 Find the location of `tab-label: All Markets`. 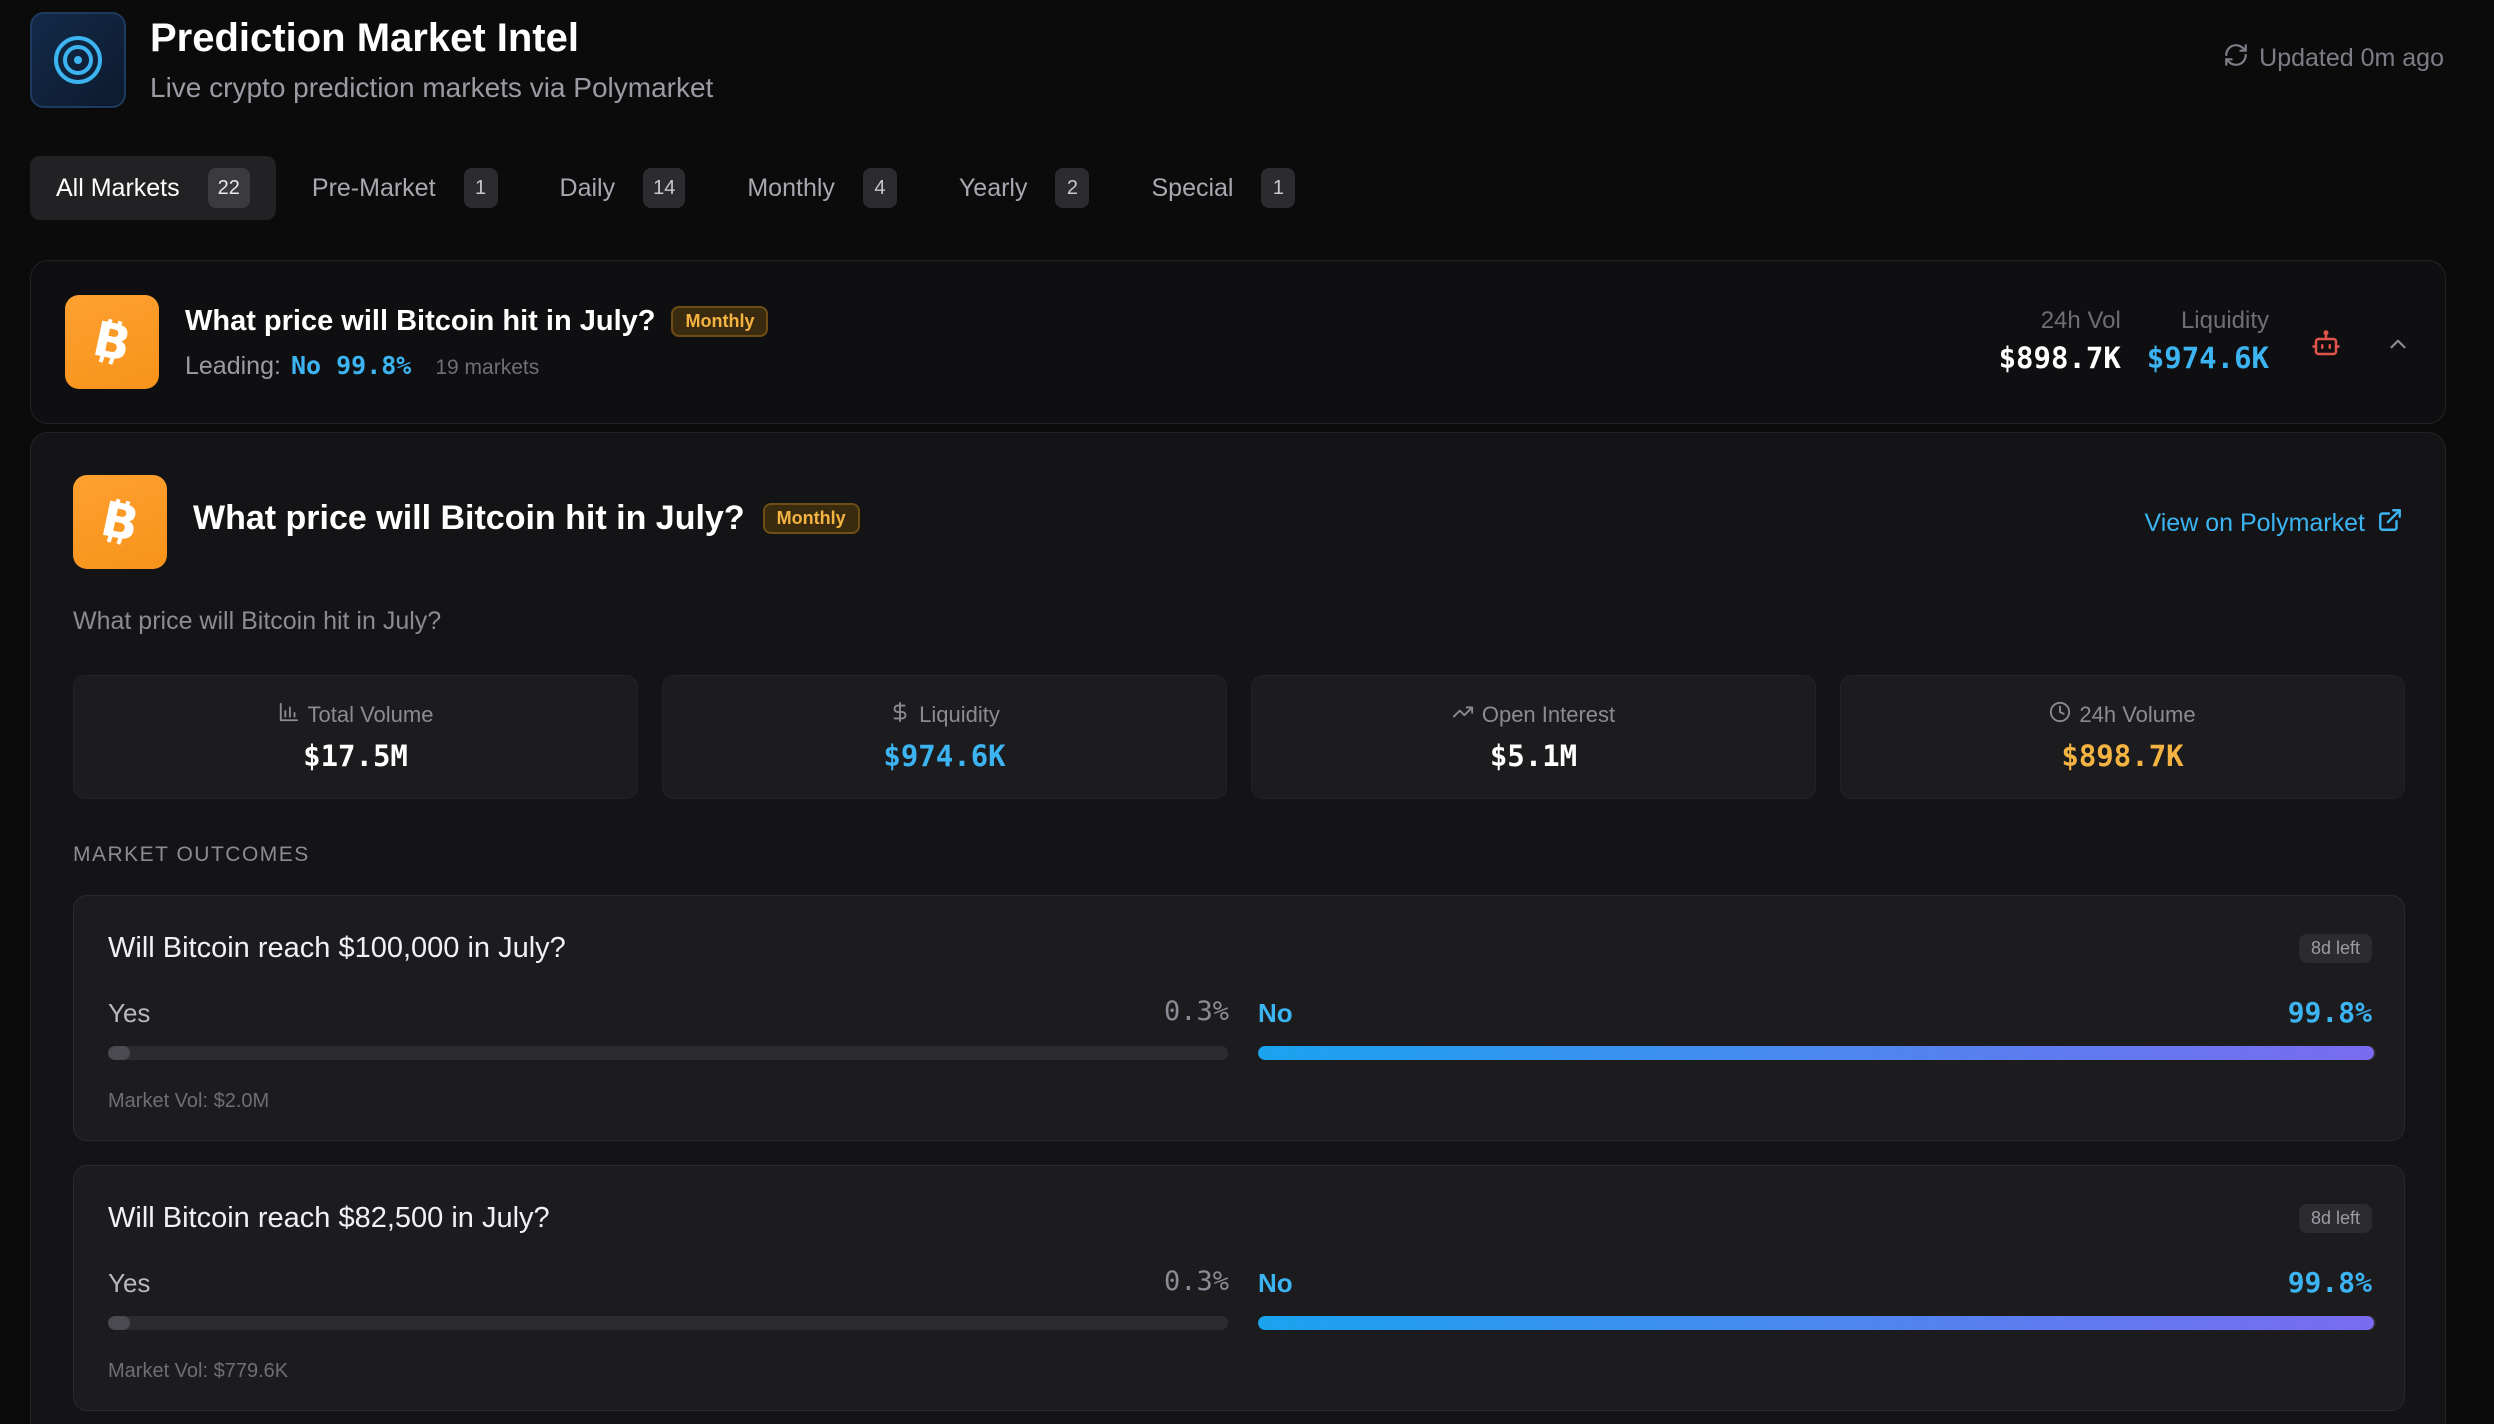

tab-label: All Markets is located at coordinates (118, 187).